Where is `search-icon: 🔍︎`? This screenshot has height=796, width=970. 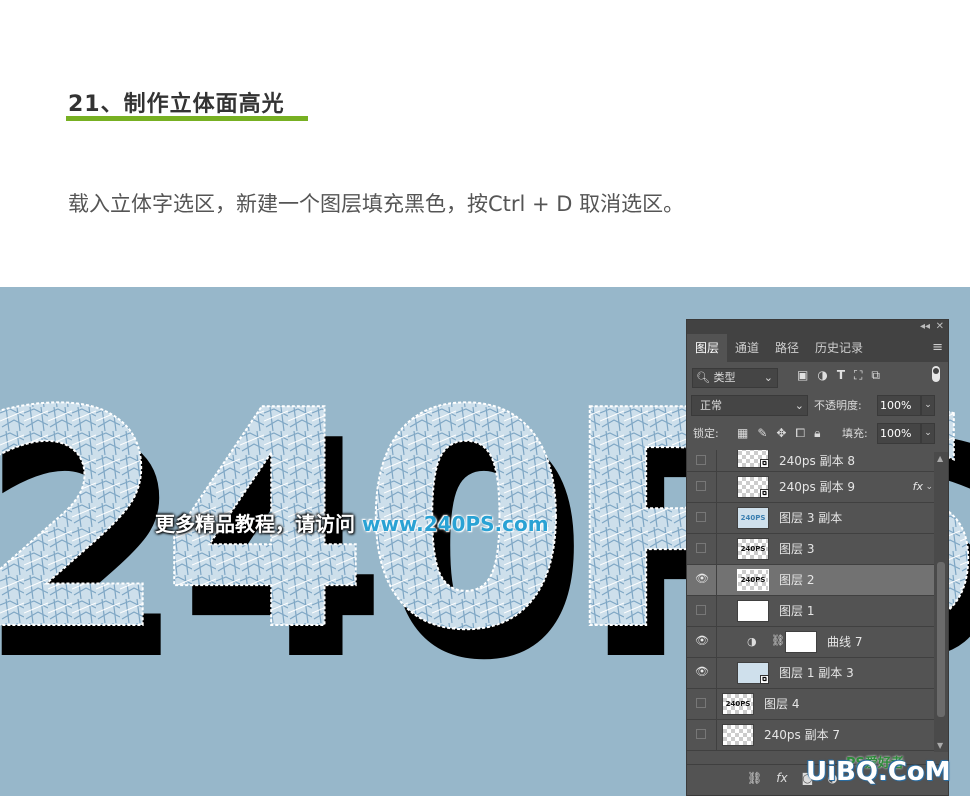 search-icon: 🔍︎ is located at coordinates (703, 377).